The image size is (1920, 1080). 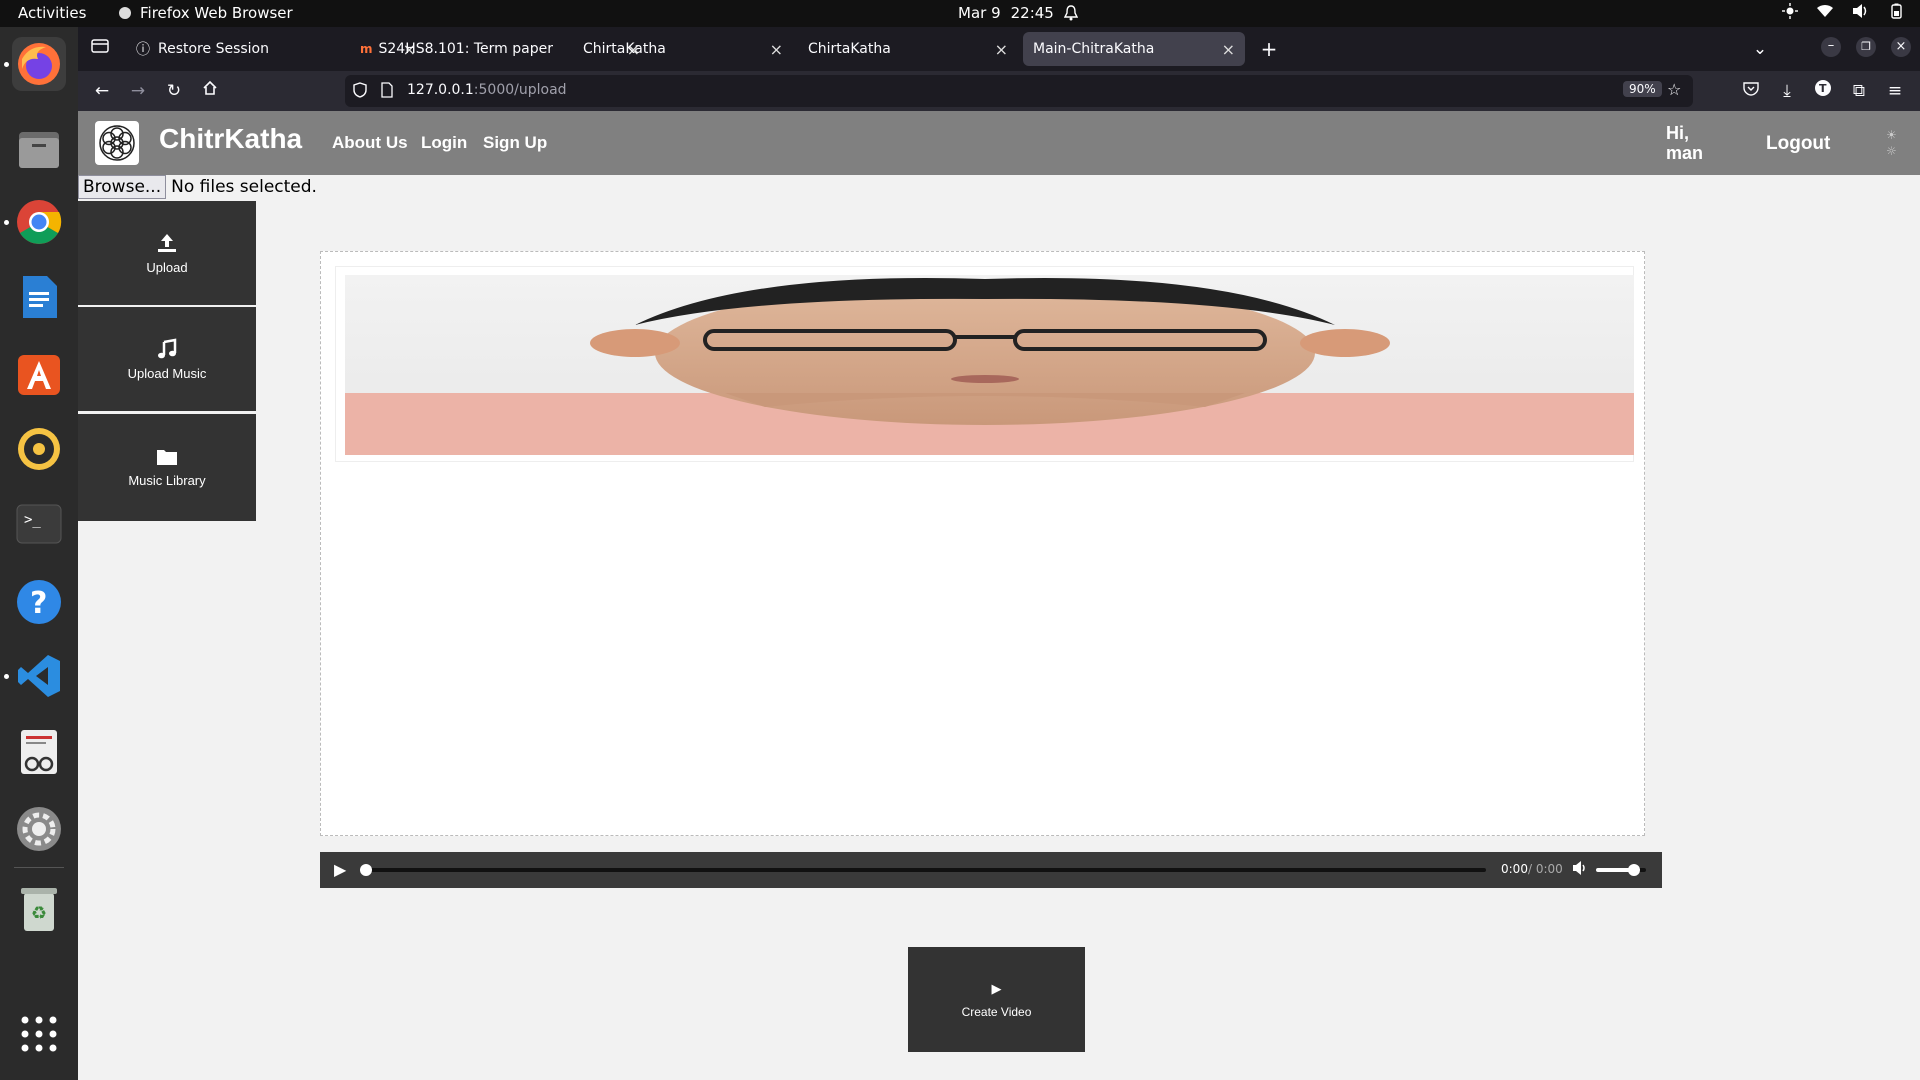 What do you see at coordinates (1895, 91) in the screenshot?
I see `app-menu-icon: ≡` at bounding box center [1895, 91].